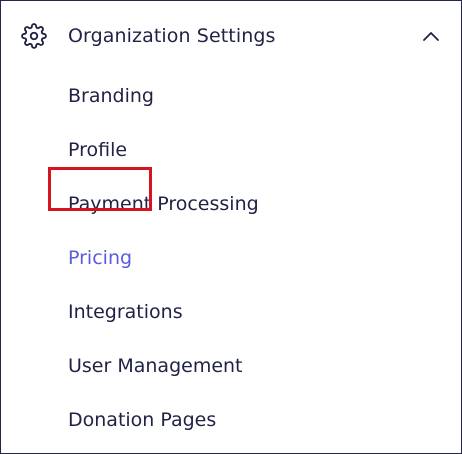 The width and height of the screenshot is (462, 454). Describe the element at coordinates (231, 150) in the screenshot. I see `menu-item-profile: Profile` at that location.